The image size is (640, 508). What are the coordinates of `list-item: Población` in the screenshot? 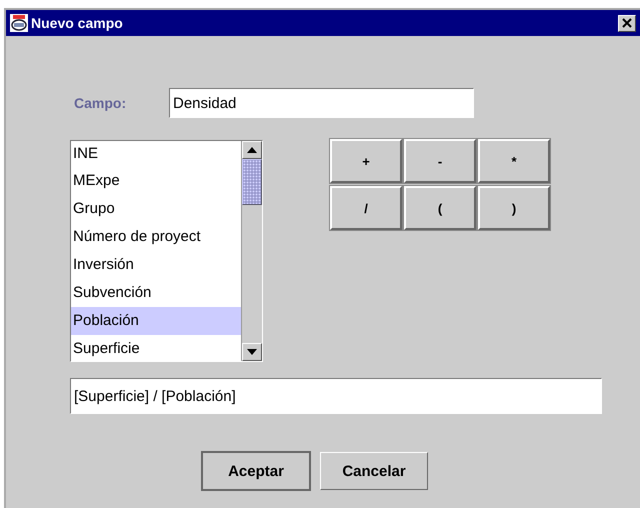 It's located at (156, 321).